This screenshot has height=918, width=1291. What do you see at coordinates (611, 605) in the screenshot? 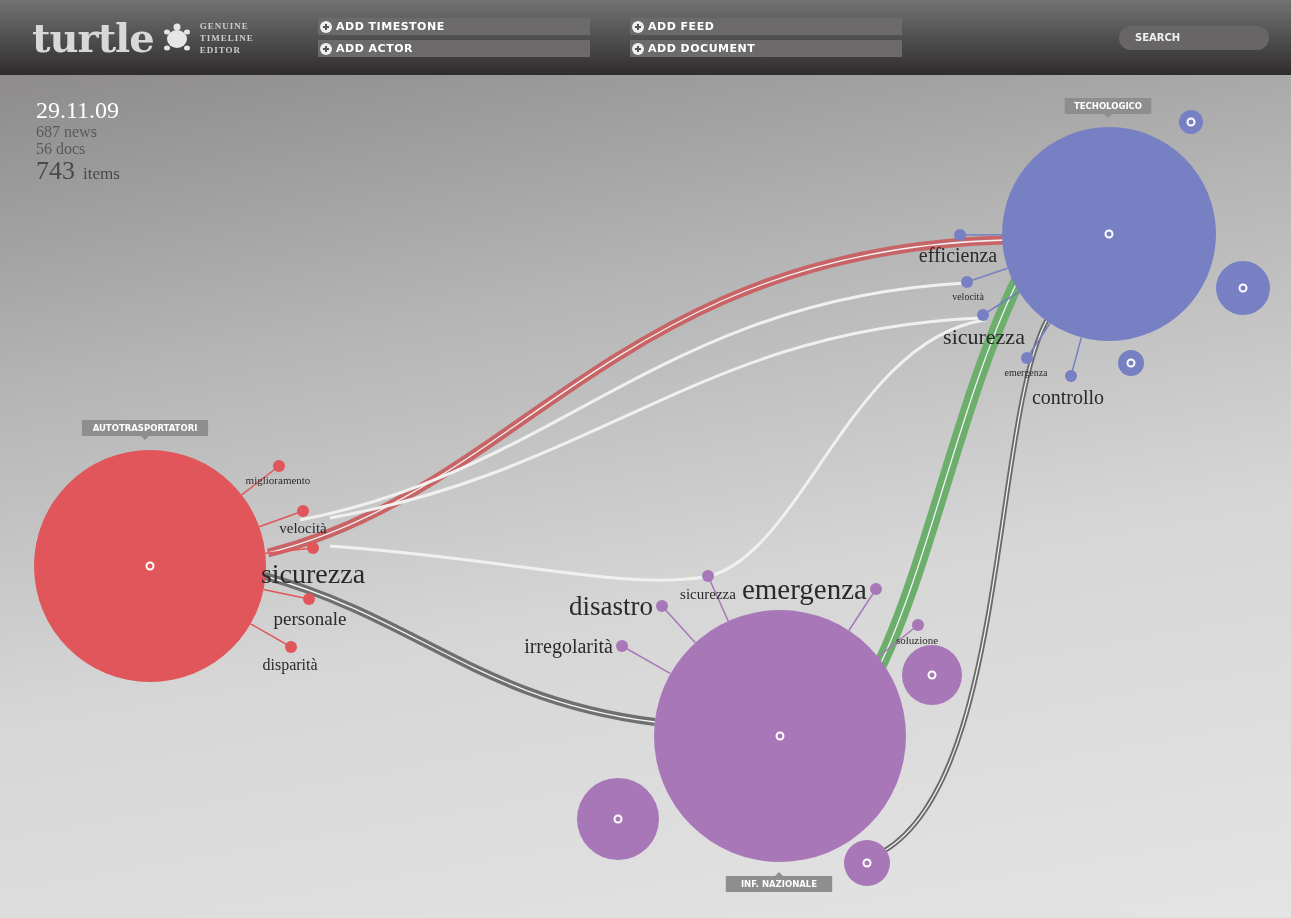
I see `keyword-label: disastro` at bounding box center [611, 605].